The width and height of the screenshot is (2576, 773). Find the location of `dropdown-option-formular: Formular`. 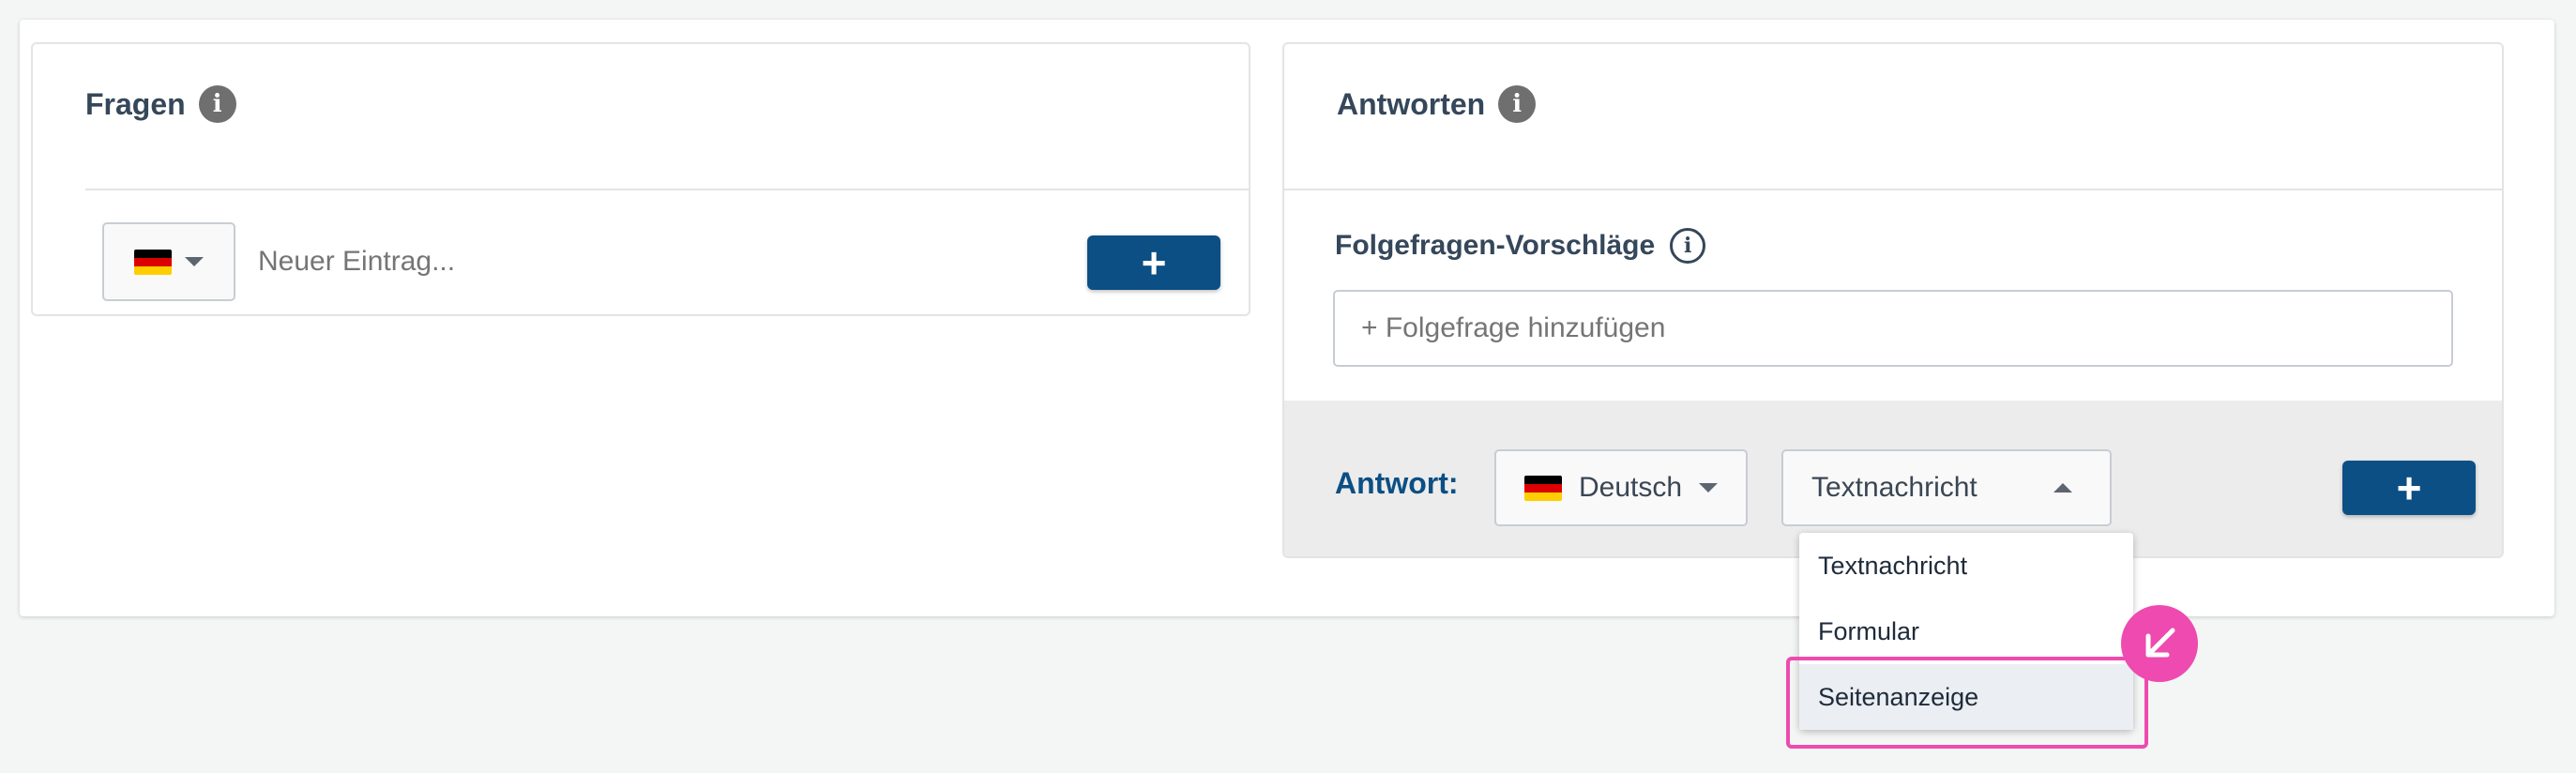

dropdown-option-formular: Formular is located at coordinates (1966, 631).